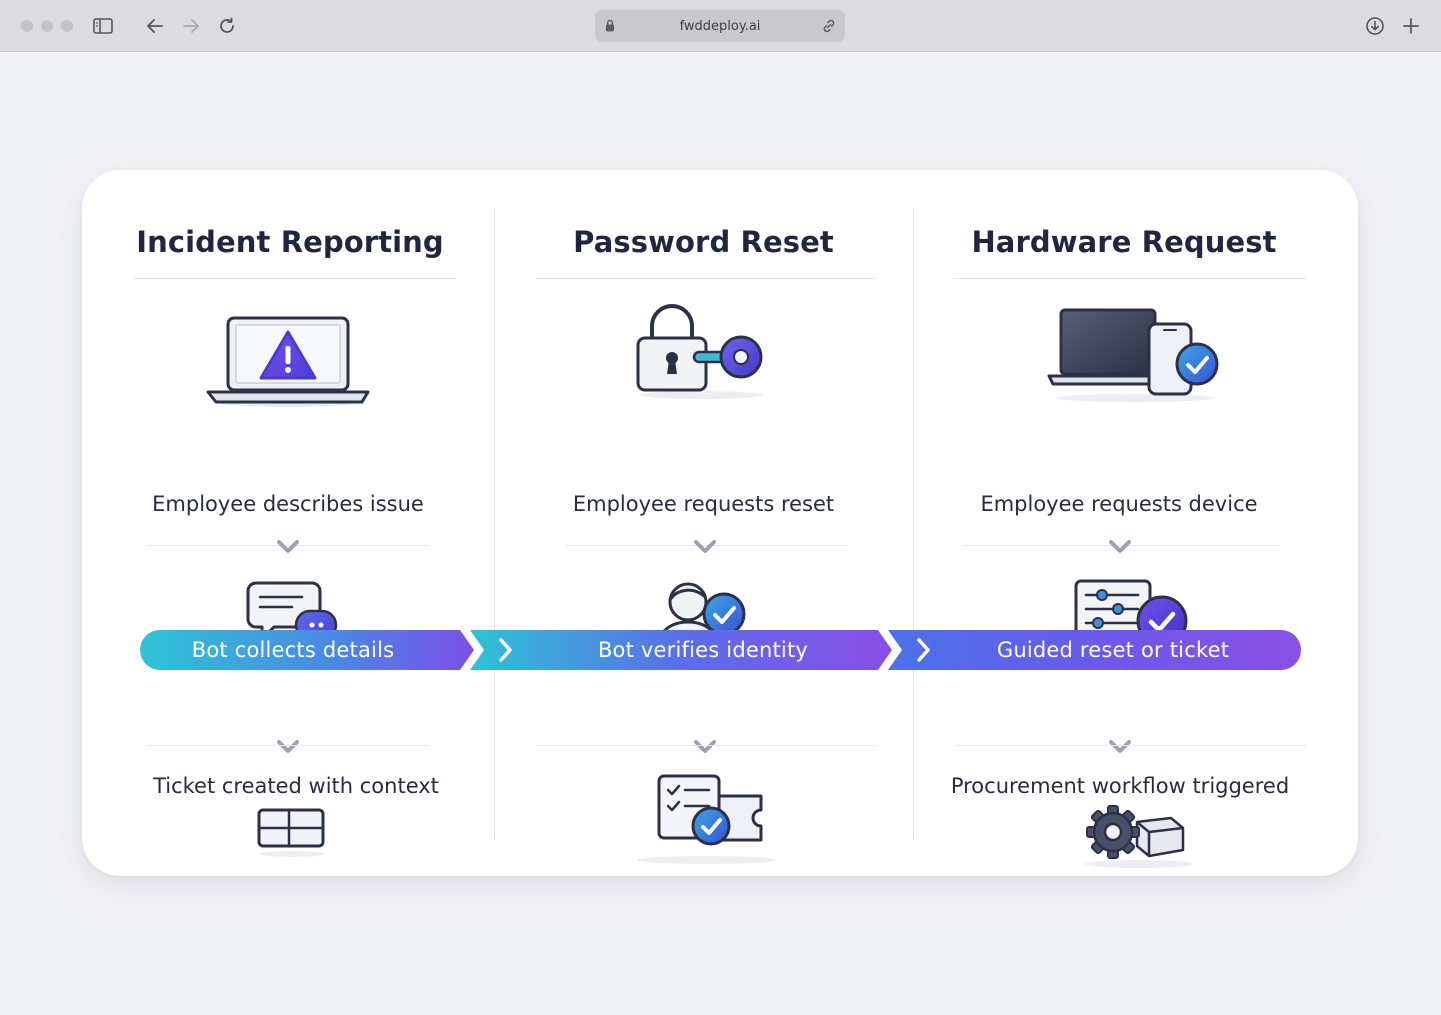 Image resolution: width=1441 pixels, height=1015 pixels. What do you see at coordinates (1124, 242) in the screenshot?
I see `column-title: Hardware Request` at bounding box center [1124, 242].